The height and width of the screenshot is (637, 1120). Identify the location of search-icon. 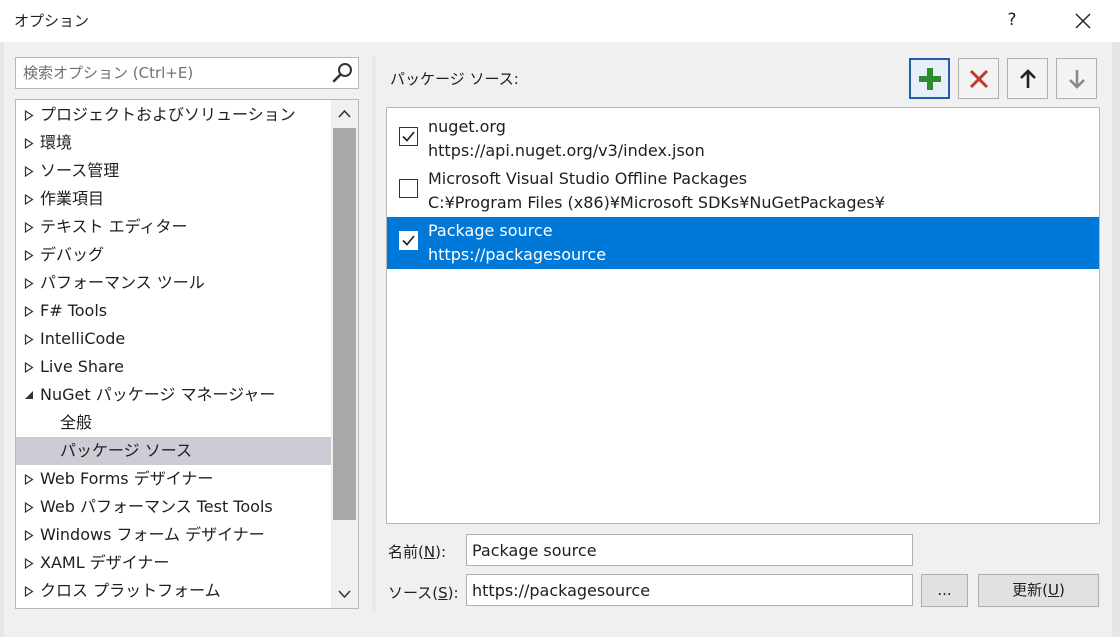
(343, 73).